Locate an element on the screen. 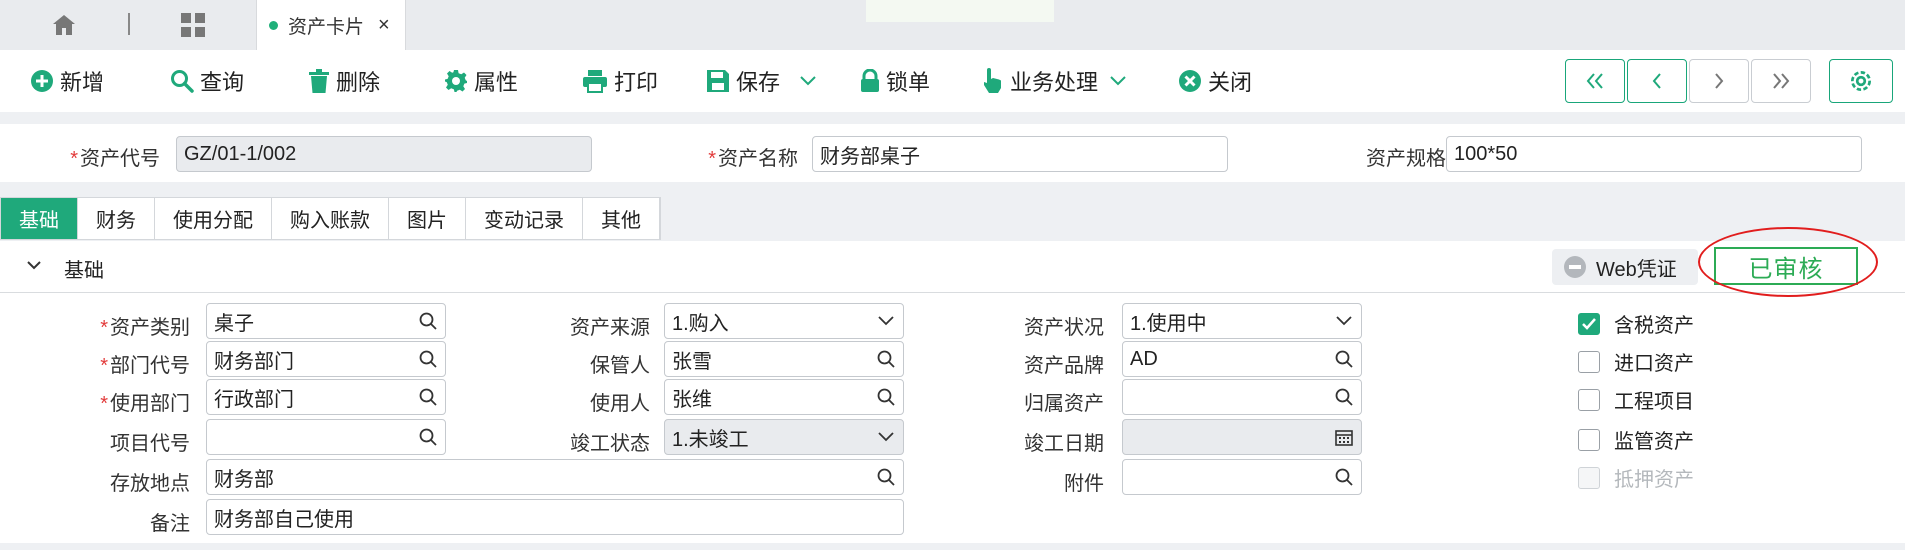 The width and height of the screenshot is (1905, 550). asset-name-field: 财务部桌子 is located at coordinates (1020, 154).